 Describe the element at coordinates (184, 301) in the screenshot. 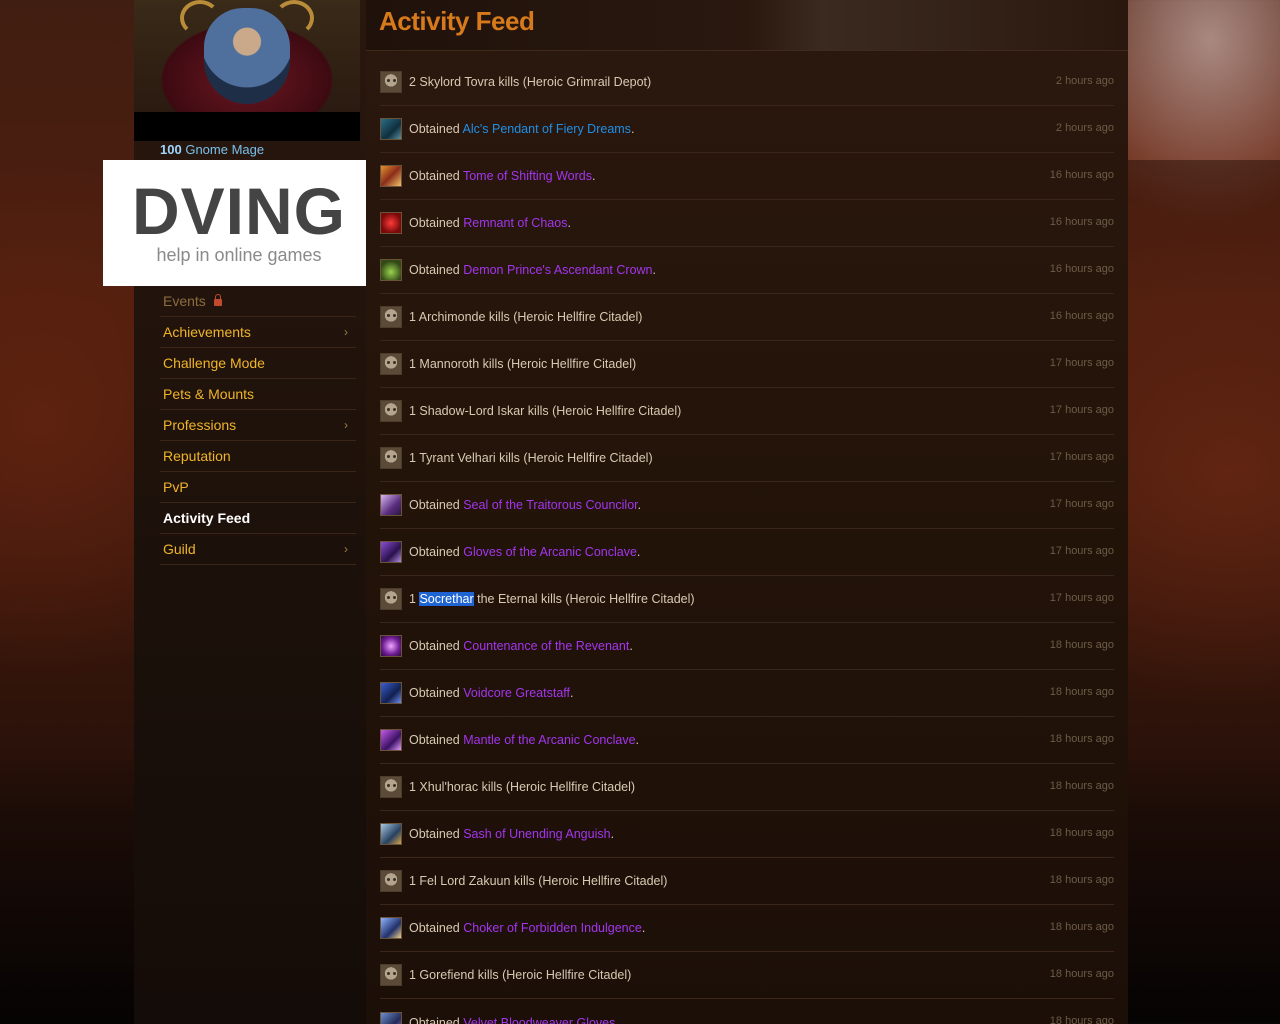

I see `nav-item-label: Events` at that location.